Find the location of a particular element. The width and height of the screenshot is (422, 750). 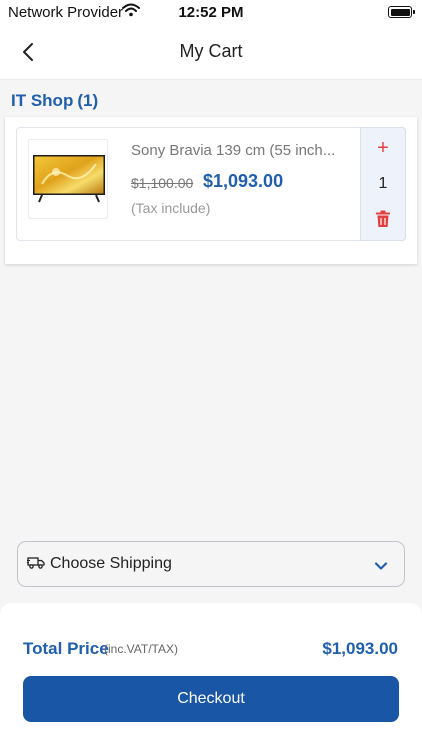

total-price-value: $1,093.00 is located at coordinates (360, 648).